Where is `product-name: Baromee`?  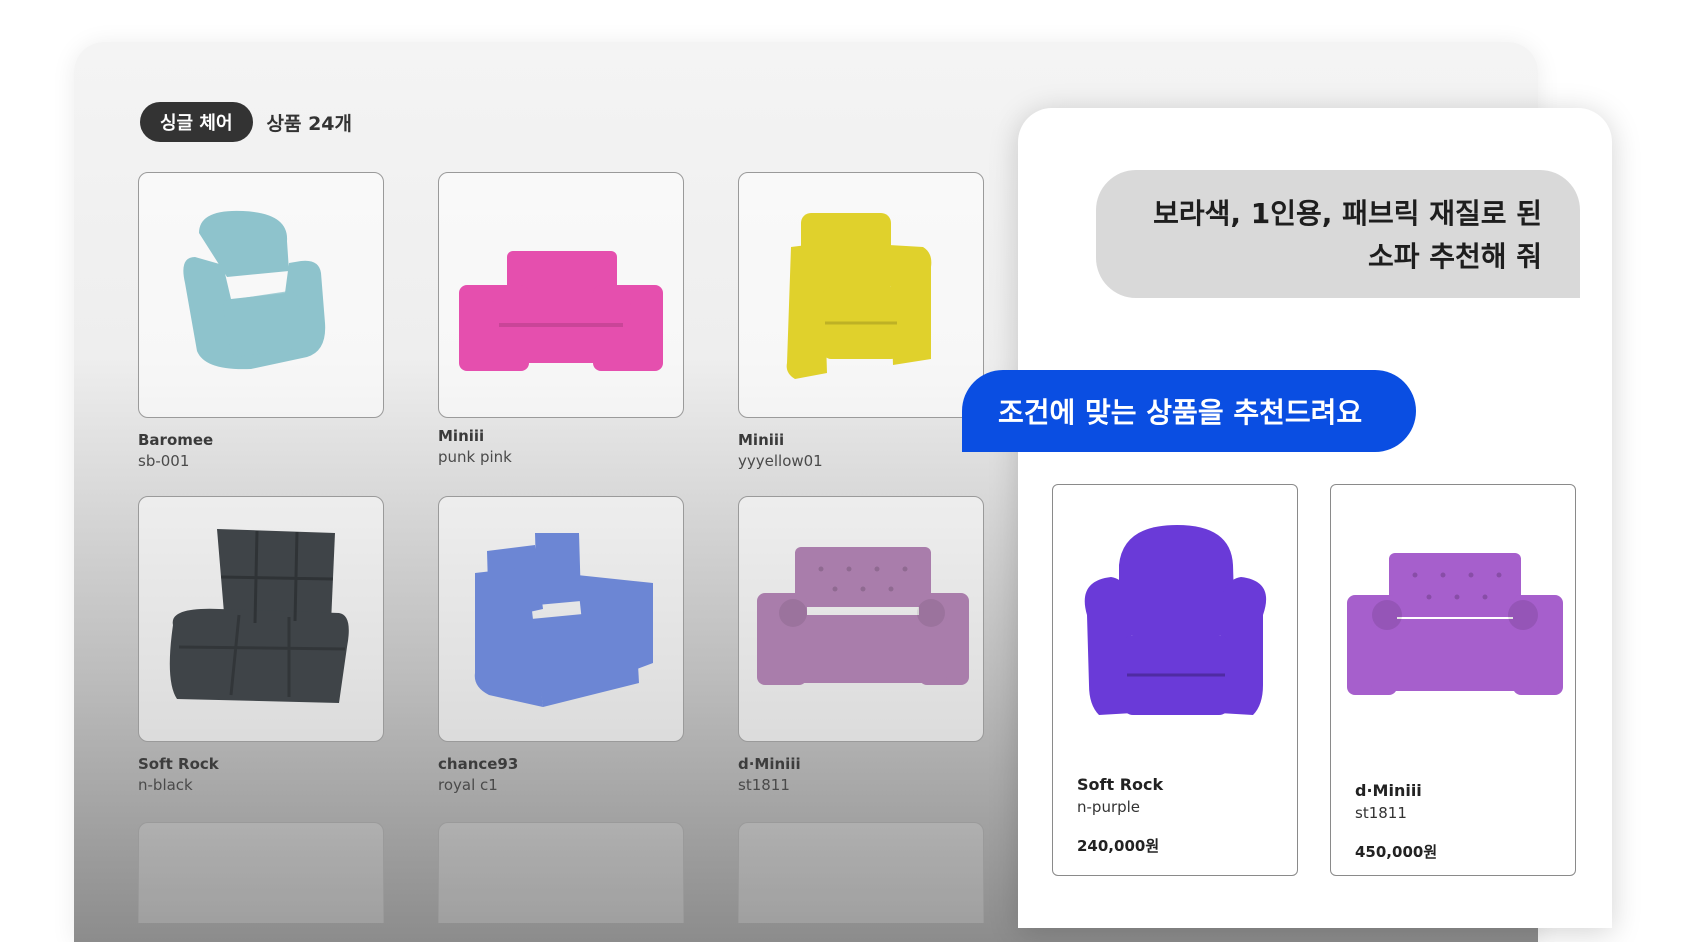
product-name: Baromee is located at coordinates (176, 440).